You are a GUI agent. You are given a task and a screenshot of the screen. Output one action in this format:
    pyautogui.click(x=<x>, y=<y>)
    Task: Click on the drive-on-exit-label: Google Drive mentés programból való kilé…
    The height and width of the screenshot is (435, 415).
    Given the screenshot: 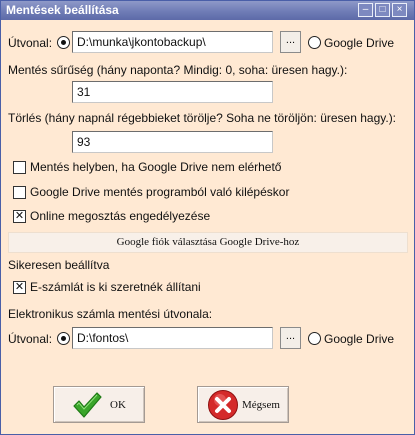 What is the action you would take?
    pyautogui.click(x=159, y=192)
    